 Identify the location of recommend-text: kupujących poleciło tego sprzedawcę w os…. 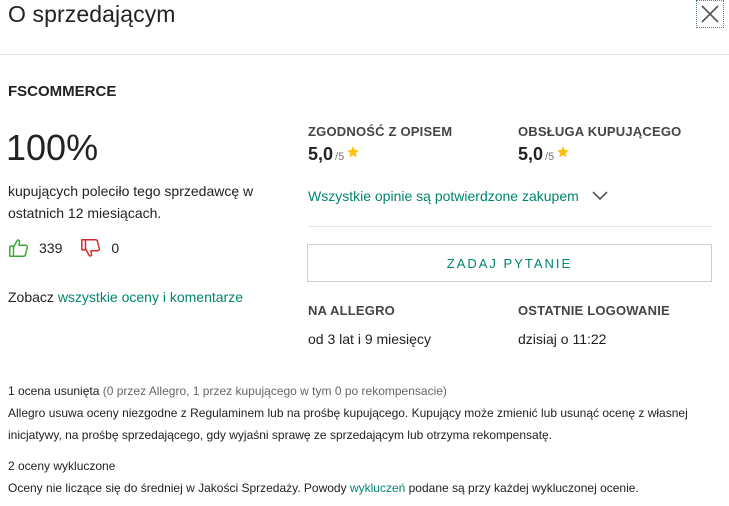
(131, 202).